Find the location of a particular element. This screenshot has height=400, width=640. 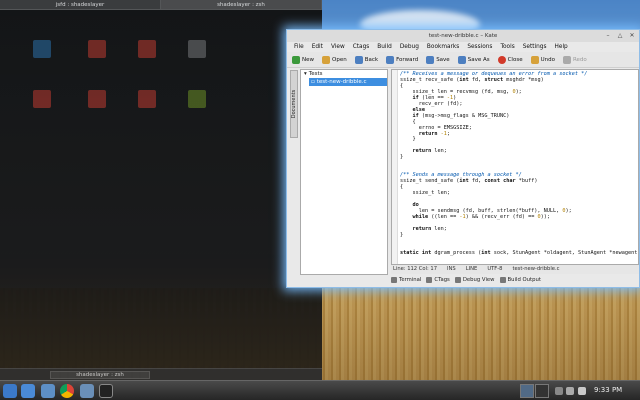

network-icon is located at coordinates (582, 391).